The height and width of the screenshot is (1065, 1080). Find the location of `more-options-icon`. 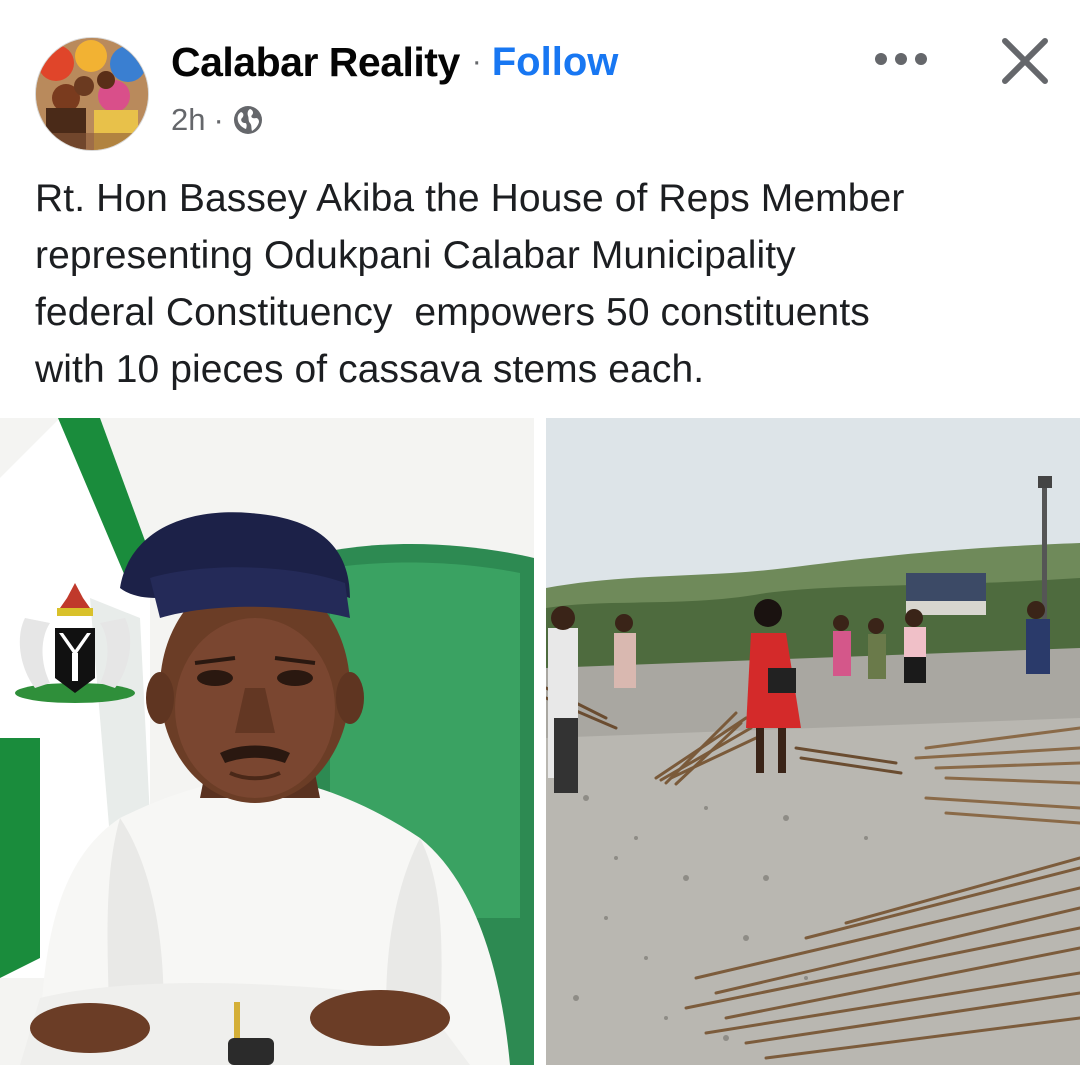

more-options-icon is located at coordinates (901, 59).